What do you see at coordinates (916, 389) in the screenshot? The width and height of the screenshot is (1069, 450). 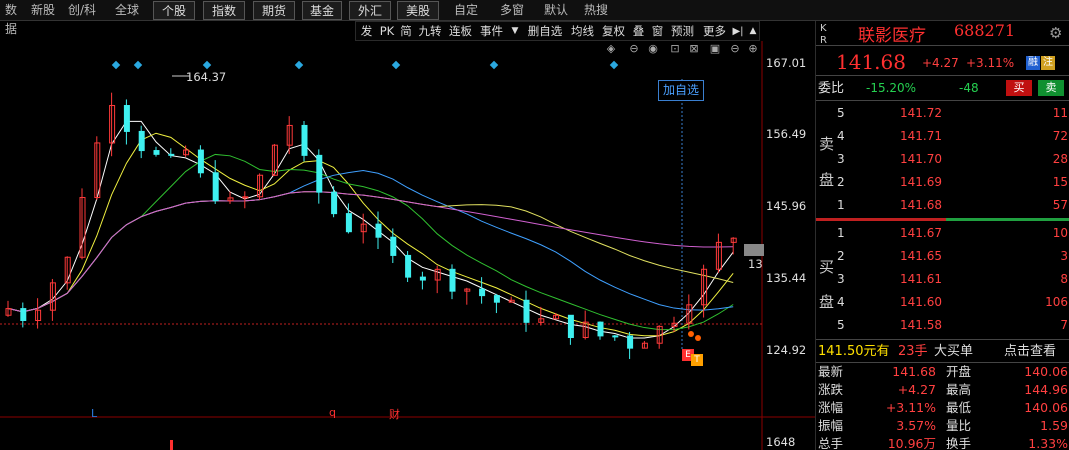 I see `stat-v1: +4.27` at bounding box center [916, 389].